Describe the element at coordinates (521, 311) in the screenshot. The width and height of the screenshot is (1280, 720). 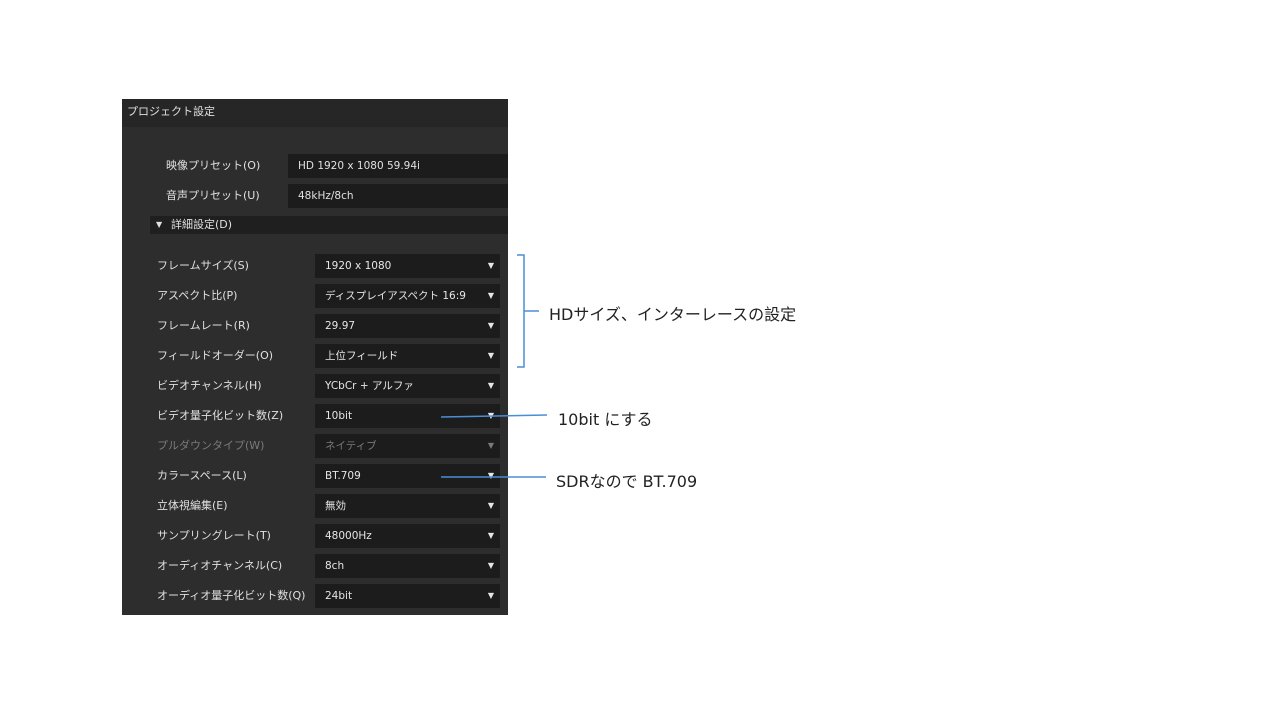
I see `bracket-line` at that location.